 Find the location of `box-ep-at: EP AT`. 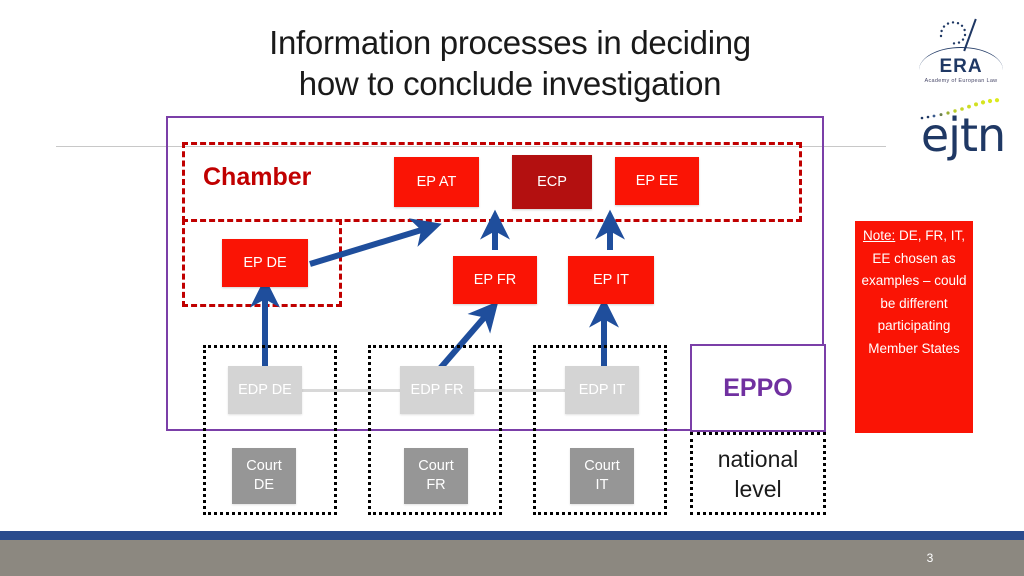

box-ep-at: EP AT is located at coordinates (436, 182).